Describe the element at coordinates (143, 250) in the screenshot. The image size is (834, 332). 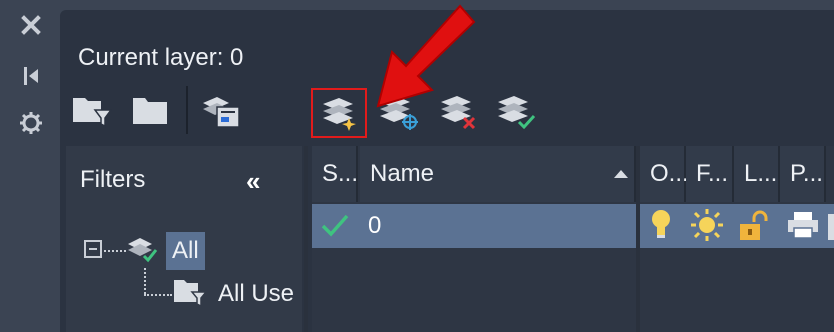
I see `all-filter-icon` at that location.